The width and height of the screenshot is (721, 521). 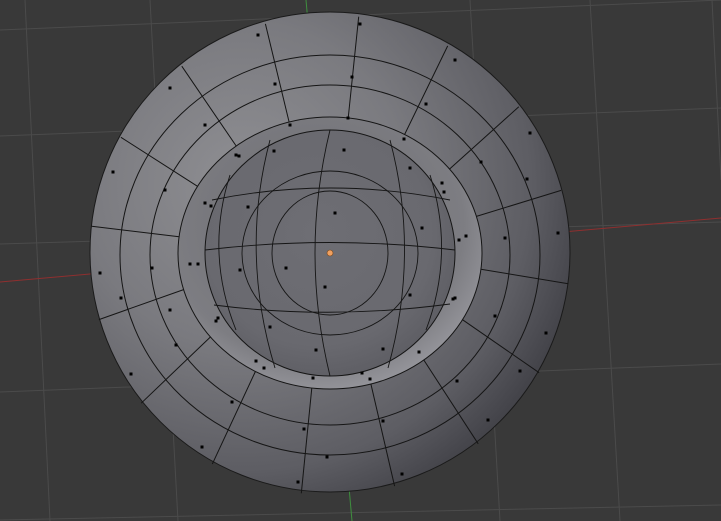 I want to click on object-origin, so click(x=330, y=253).